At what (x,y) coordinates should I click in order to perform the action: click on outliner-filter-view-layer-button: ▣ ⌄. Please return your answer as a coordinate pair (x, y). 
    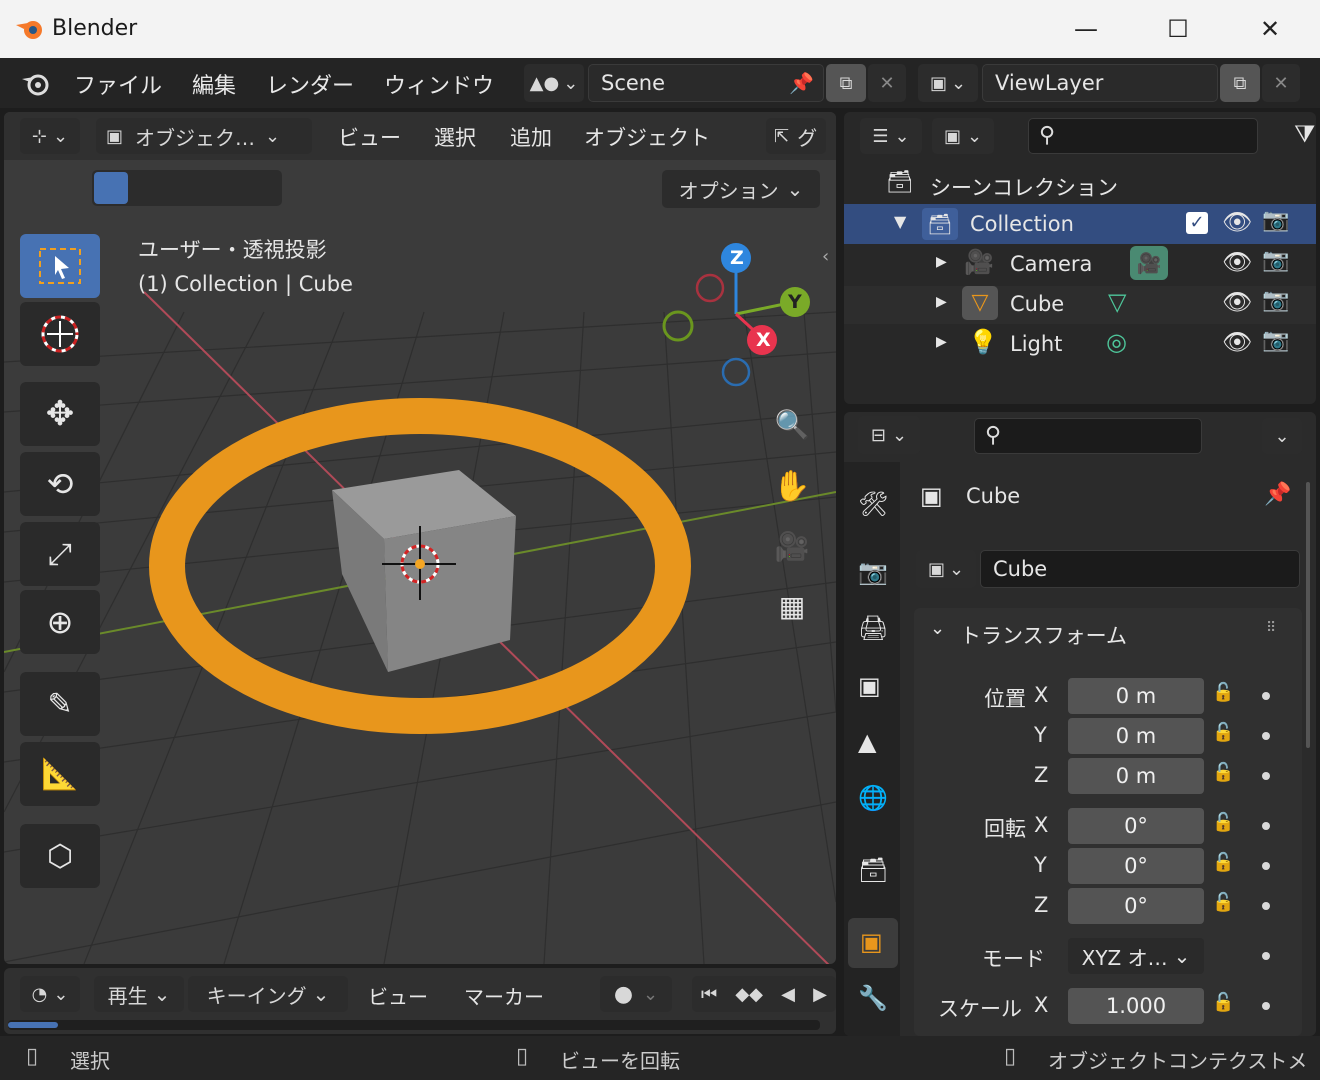
    Looking at the image, I should click on (963, 136).